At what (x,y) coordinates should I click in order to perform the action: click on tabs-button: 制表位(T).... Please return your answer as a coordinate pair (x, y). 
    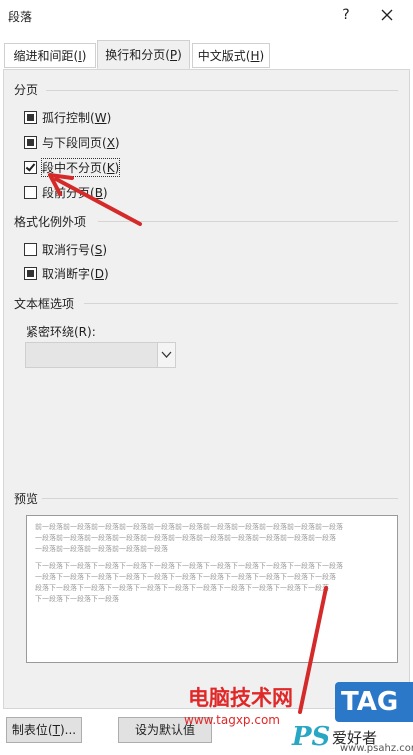
    Looking at the image, I should click on (44, 730).